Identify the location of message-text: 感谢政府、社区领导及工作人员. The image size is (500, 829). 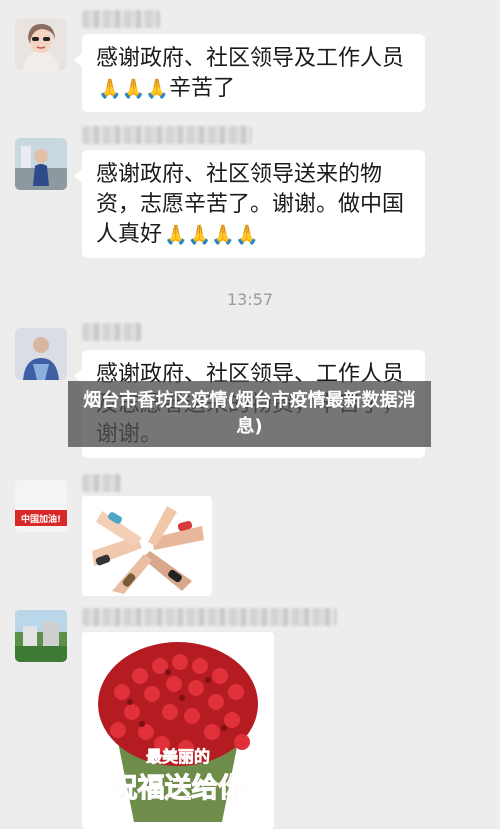
(250, 58).